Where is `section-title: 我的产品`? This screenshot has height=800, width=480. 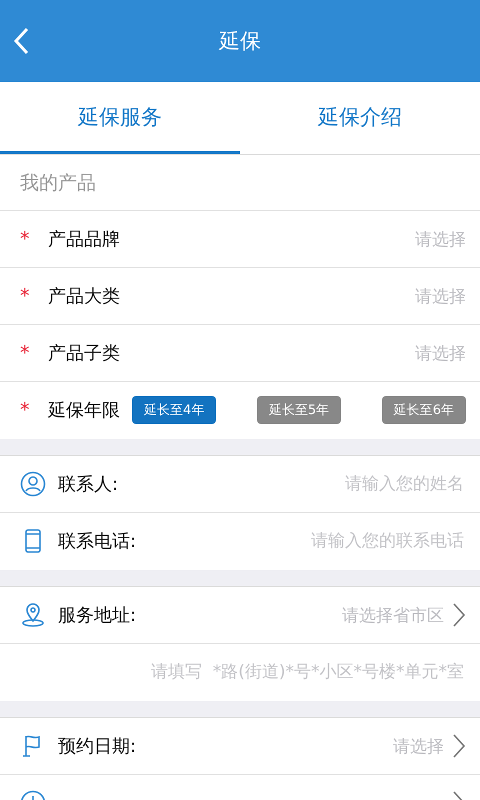 section-title: 我的产品 is located at coordinates (240, 183).